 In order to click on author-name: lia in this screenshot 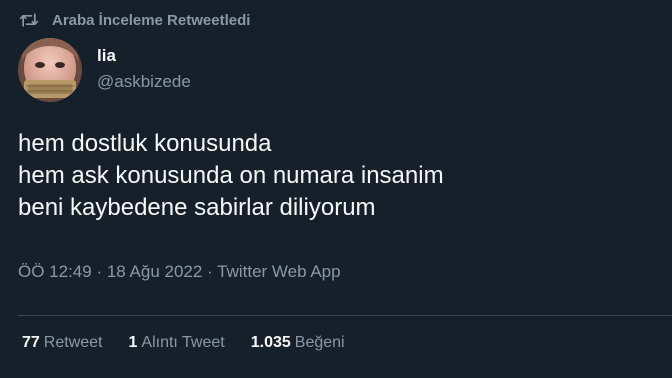, I will do `click(106, 56)`.